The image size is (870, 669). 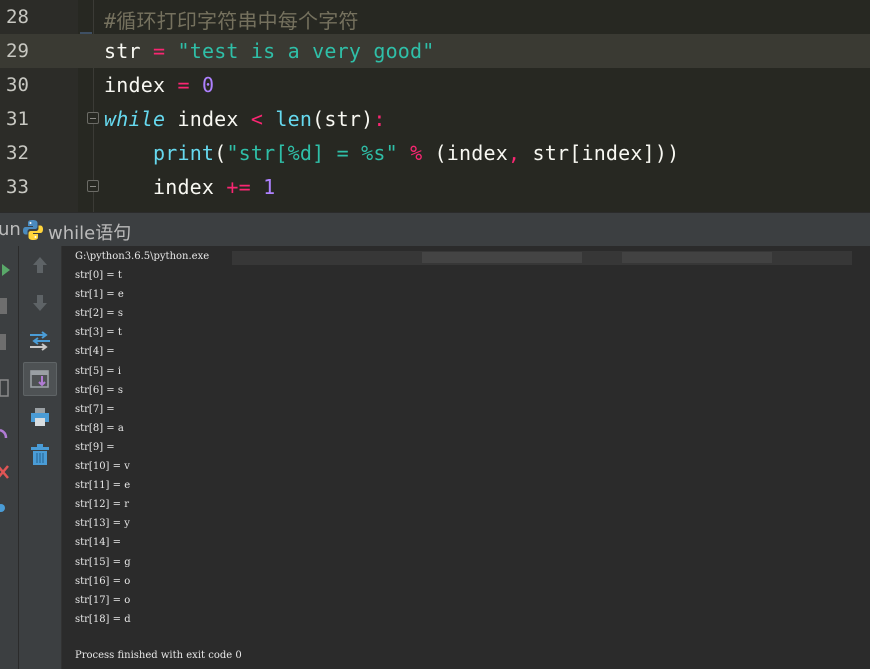 I want to click on code-text: #循环打印字符串中每个字符, so click(x=231, y=19).